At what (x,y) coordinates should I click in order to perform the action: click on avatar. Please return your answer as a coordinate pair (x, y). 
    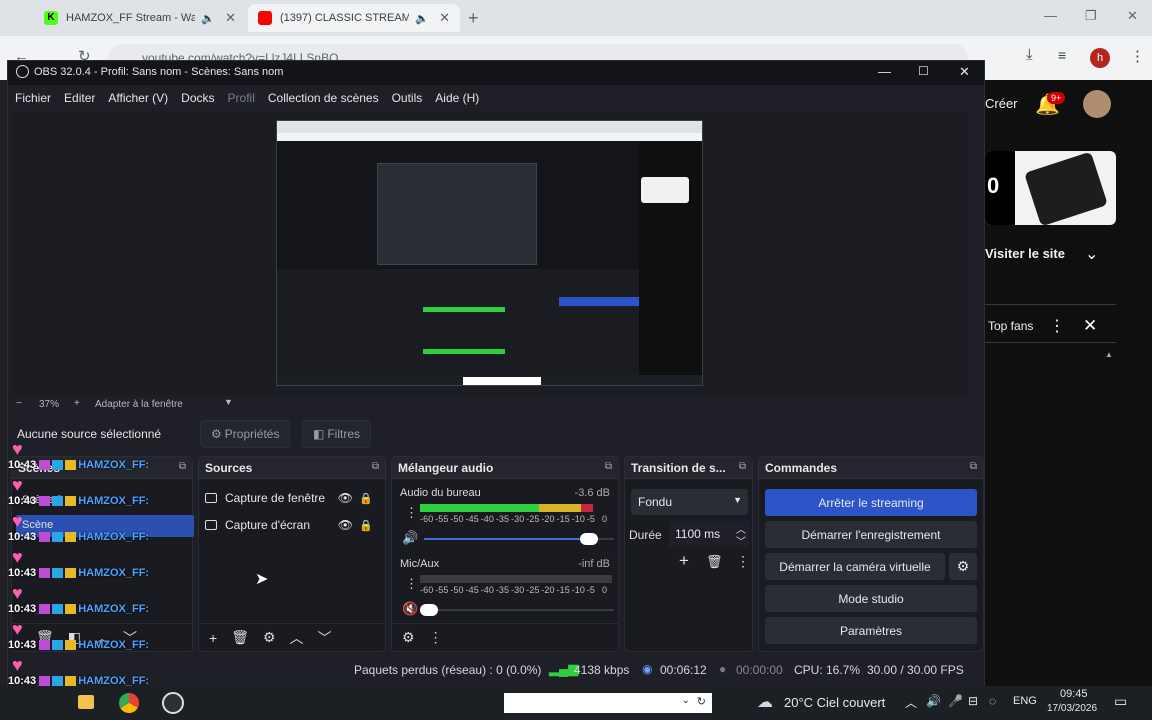
    Looking at the image, I should click on (1097, 104).